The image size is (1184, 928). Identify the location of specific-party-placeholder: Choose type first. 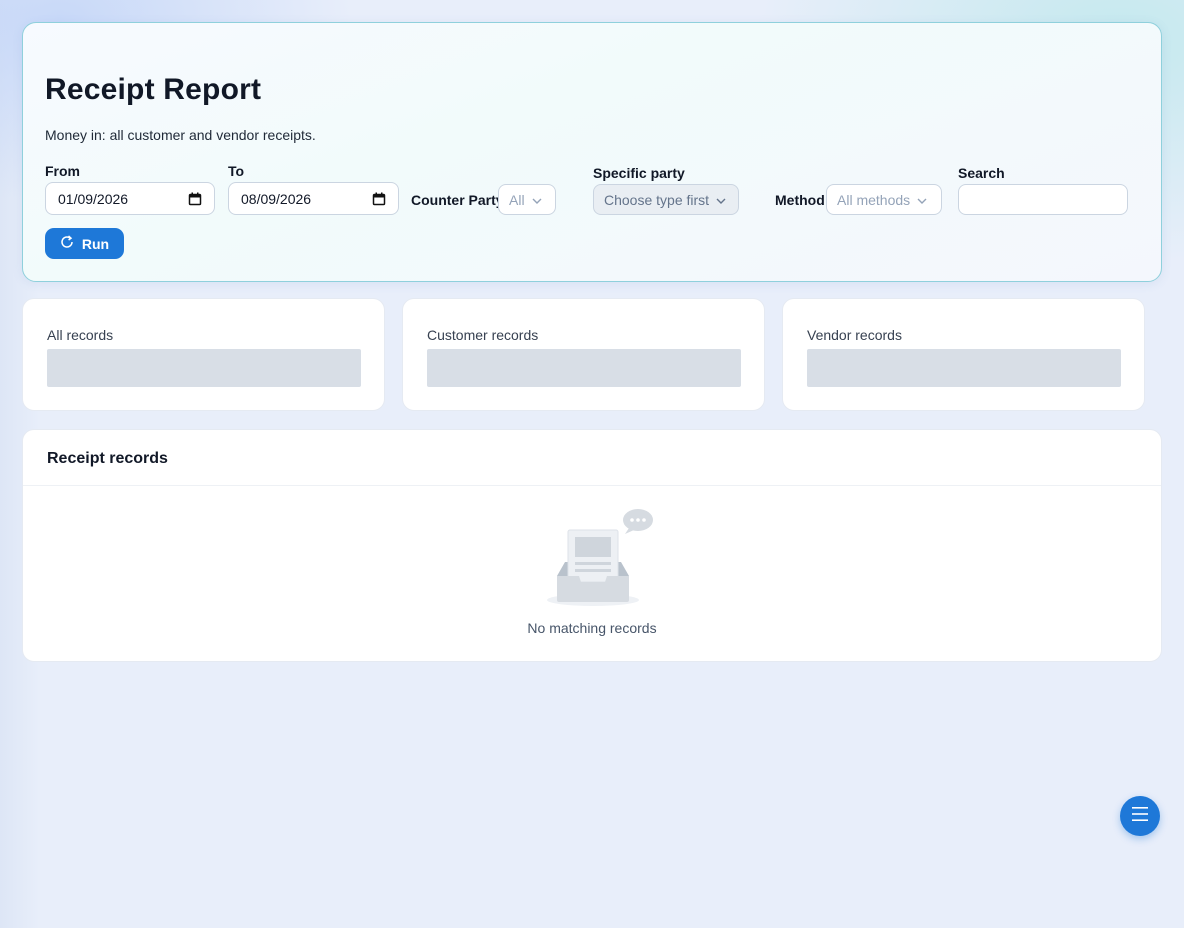
(657, 199).